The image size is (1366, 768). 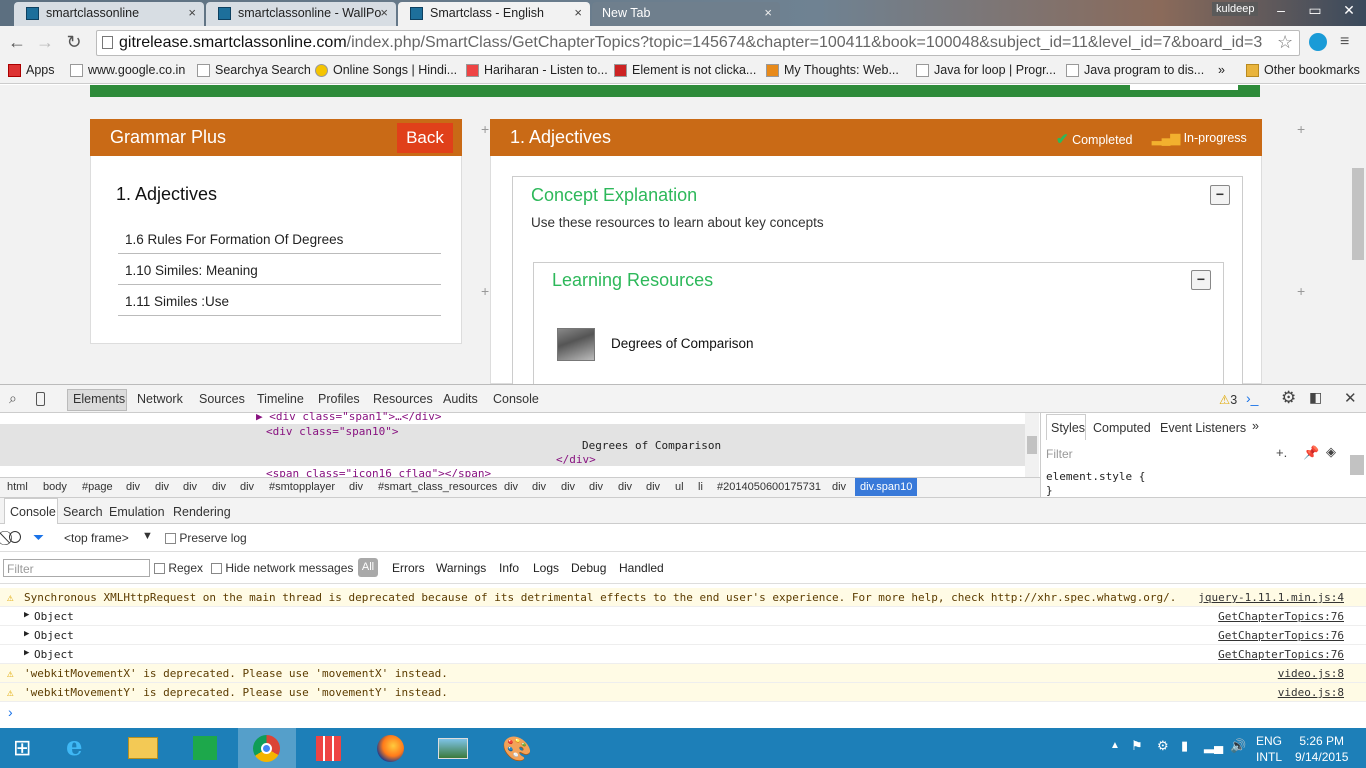 I want to click on volume-icon: 🔊, so click(x=1238, y=746).